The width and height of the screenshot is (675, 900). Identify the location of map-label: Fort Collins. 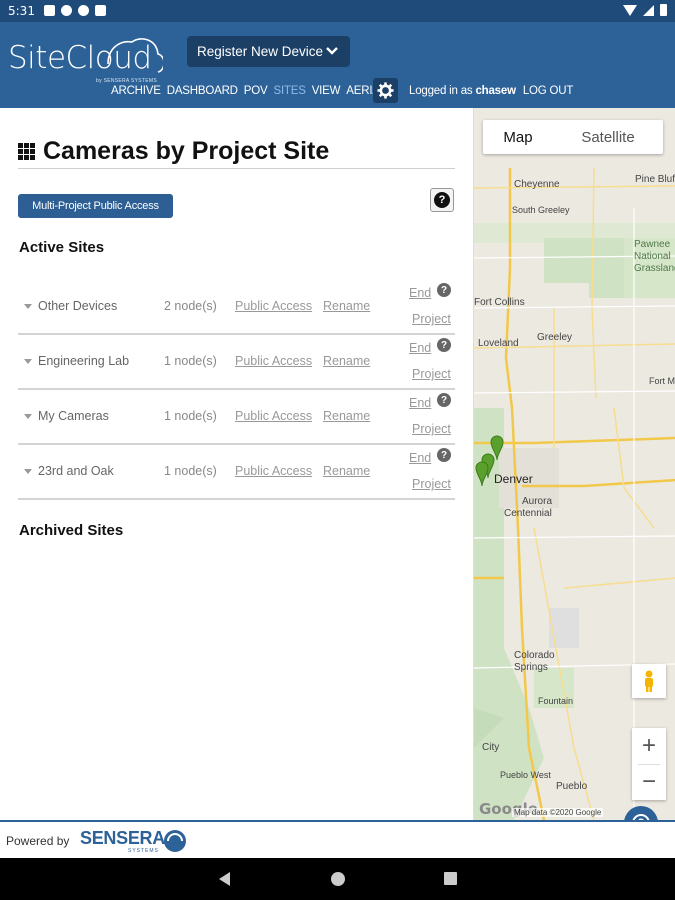
(499, 302).